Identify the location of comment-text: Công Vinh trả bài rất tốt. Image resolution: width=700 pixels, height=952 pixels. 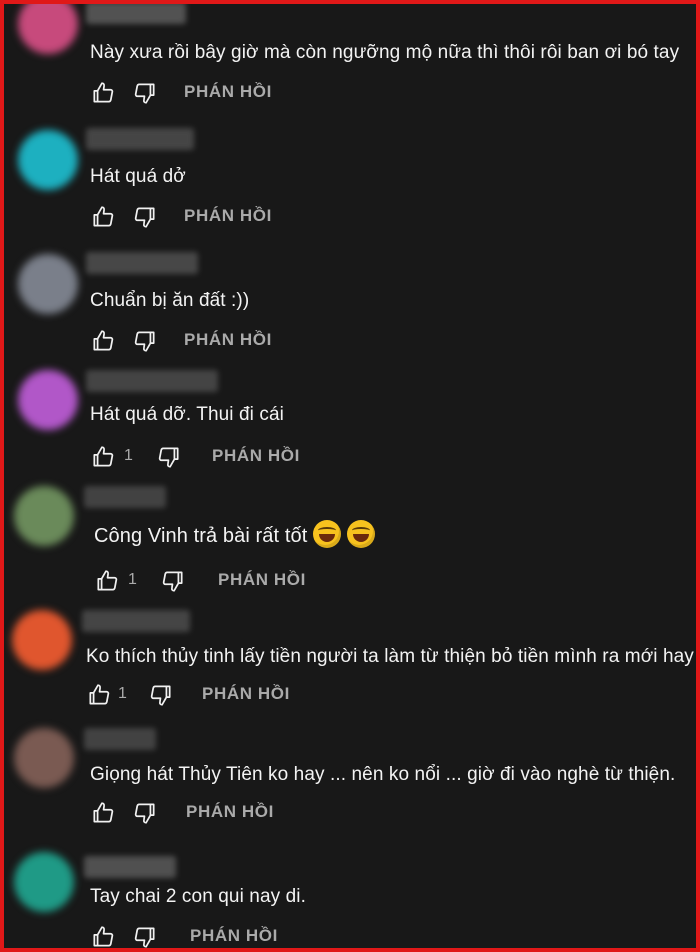
(235, 534).